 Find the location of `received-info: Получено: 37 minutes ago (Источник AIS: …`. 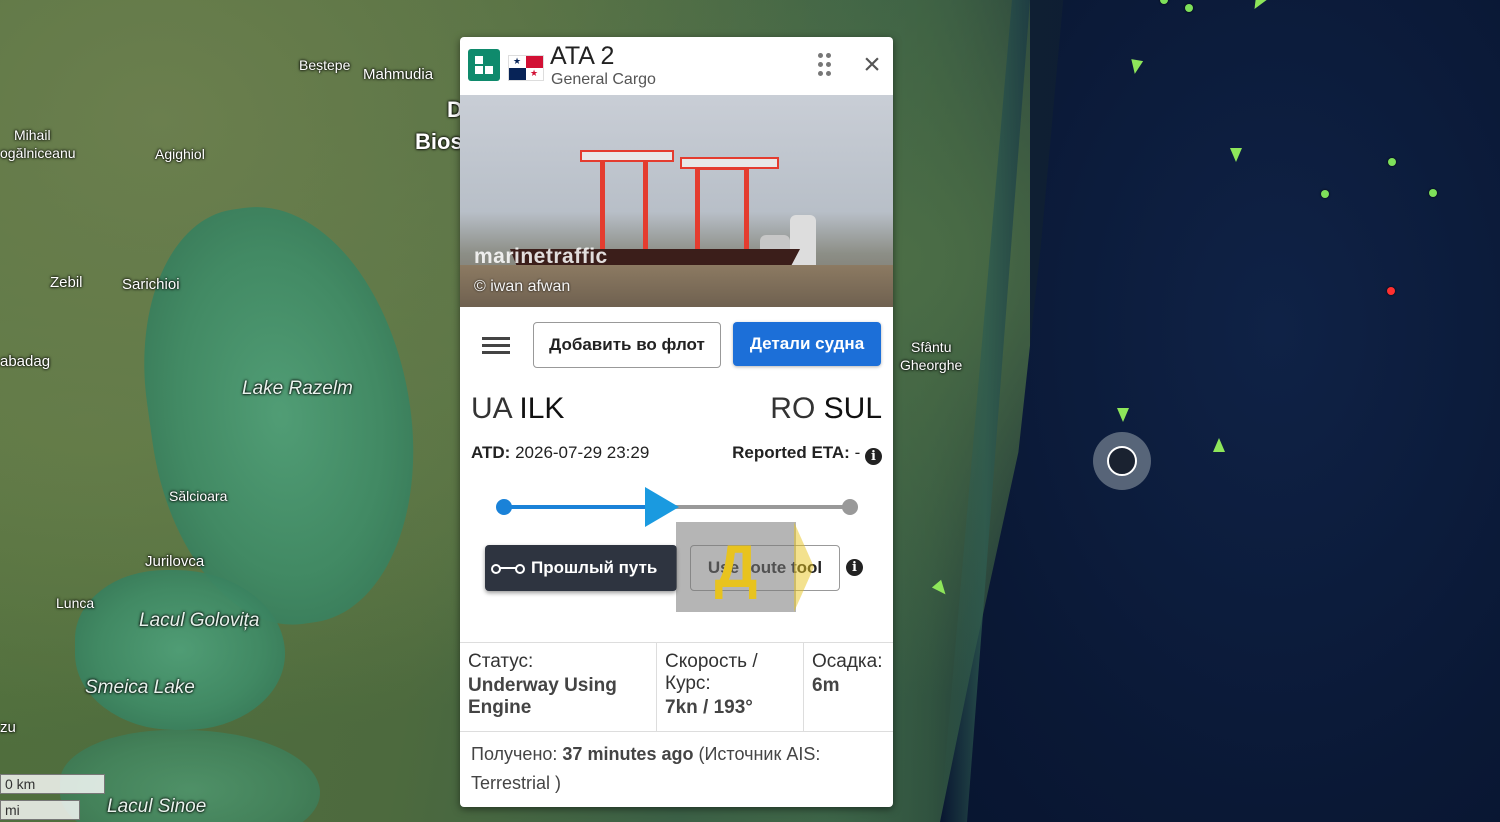

received-info: Получено: 37 minutes ago (Источник AIS: … is located at coordinates (676, 769).